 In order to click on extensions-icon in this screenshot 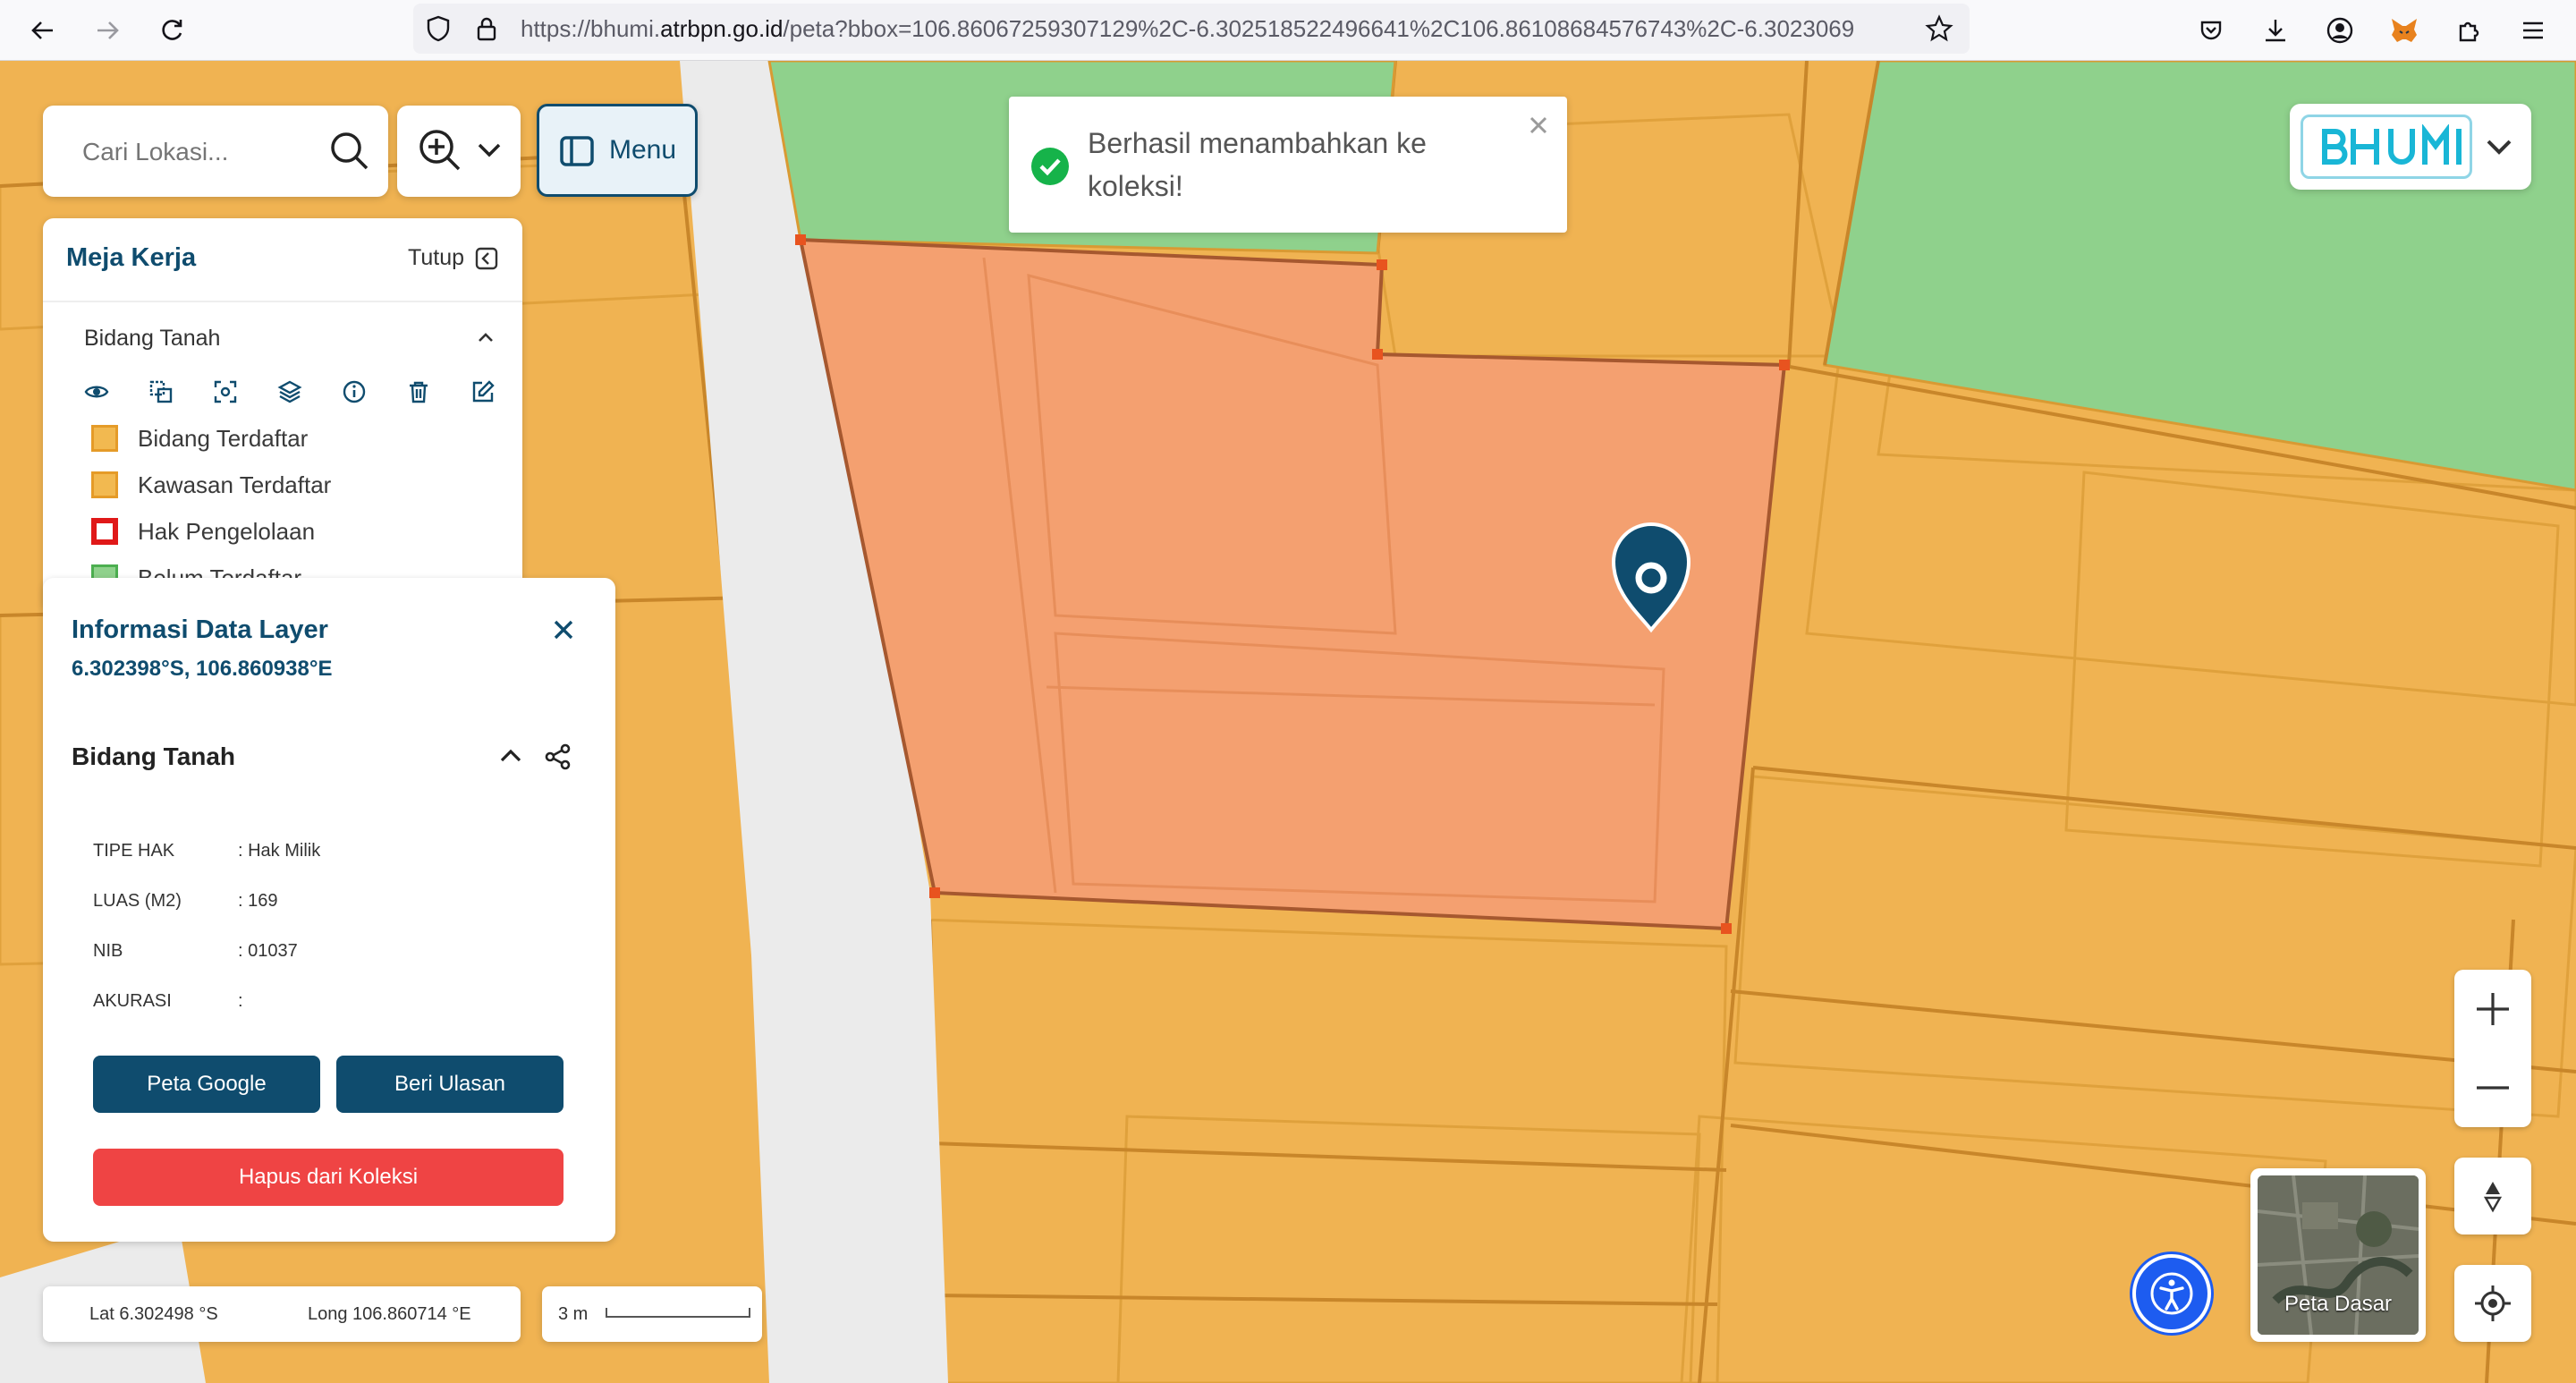, I will do `click(2468, 30)`.